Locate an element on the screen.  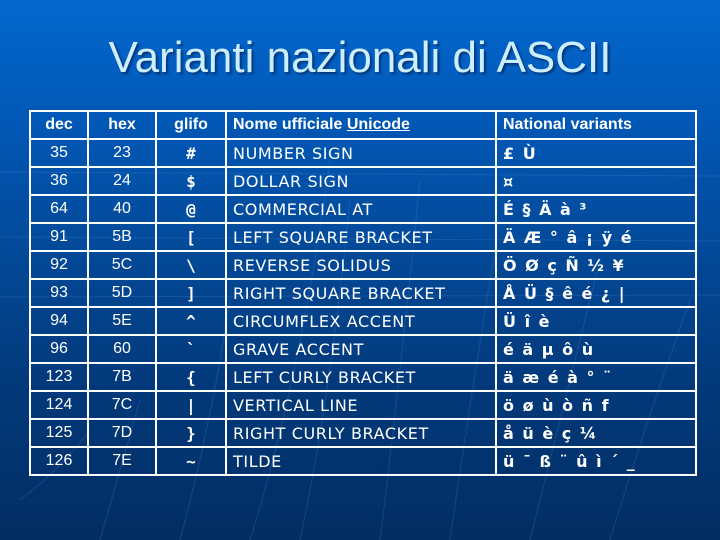
cell-hex: 23 is located at coordinates (122, 153).